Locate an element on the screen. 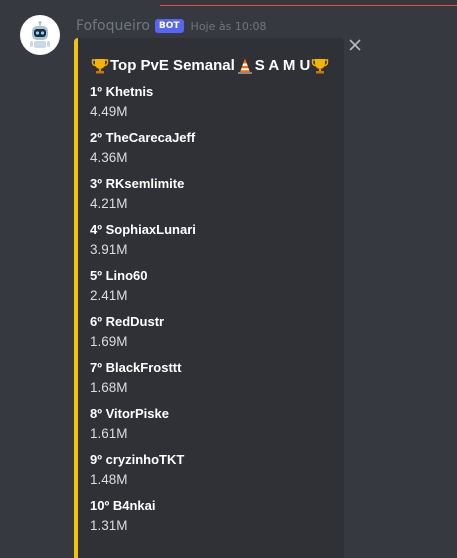 The height and width of the screenshot is (558, 457). message-header: Fofoqueiro BOT Hoje às 10:08 is located at coordinates (171, 26).